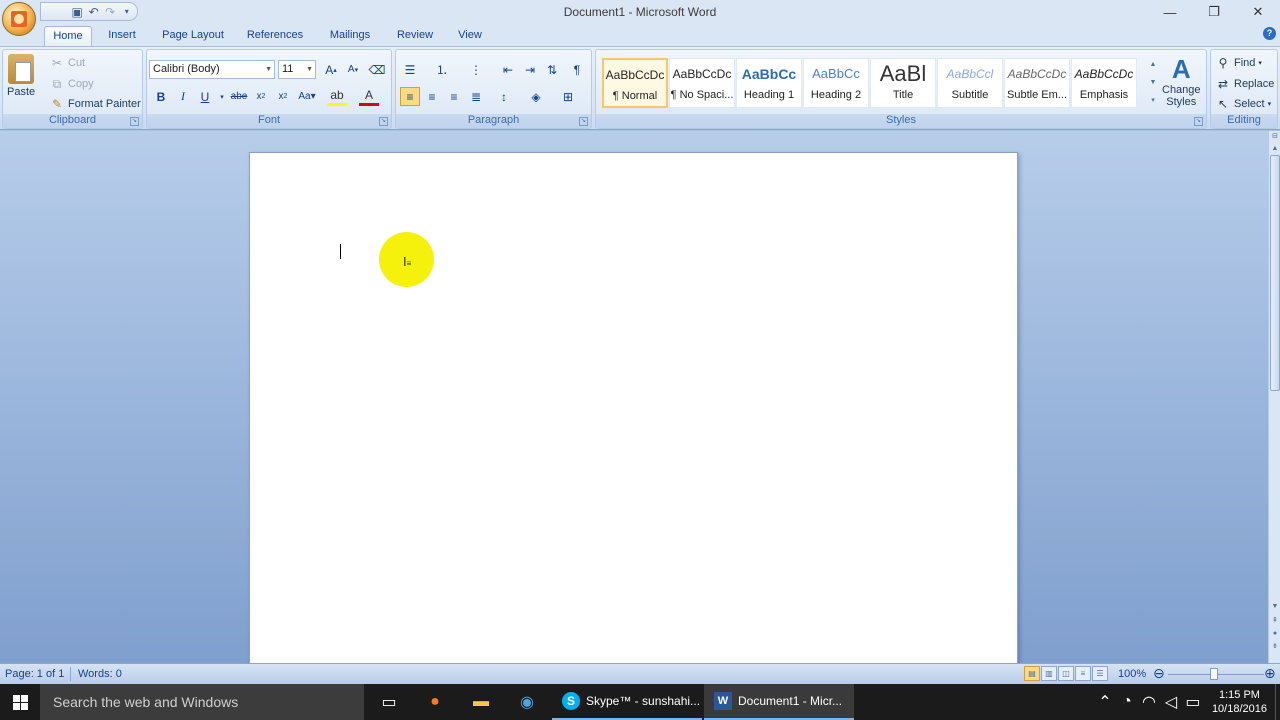 This screenshot has width=1280, height=720. I want to click on network-icon: ◔, so click(1127, 702).